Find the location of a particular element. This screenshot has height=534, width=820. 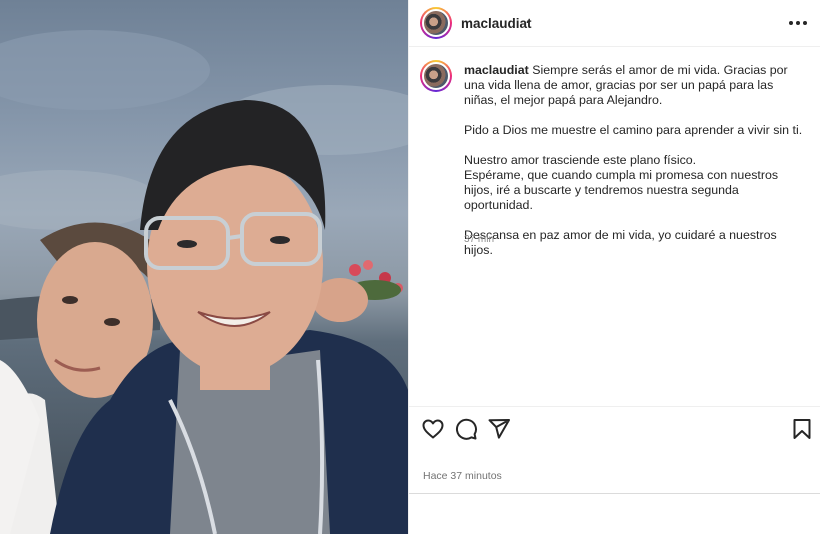

caption-time: 37 min is located at coordinates (479, 239).